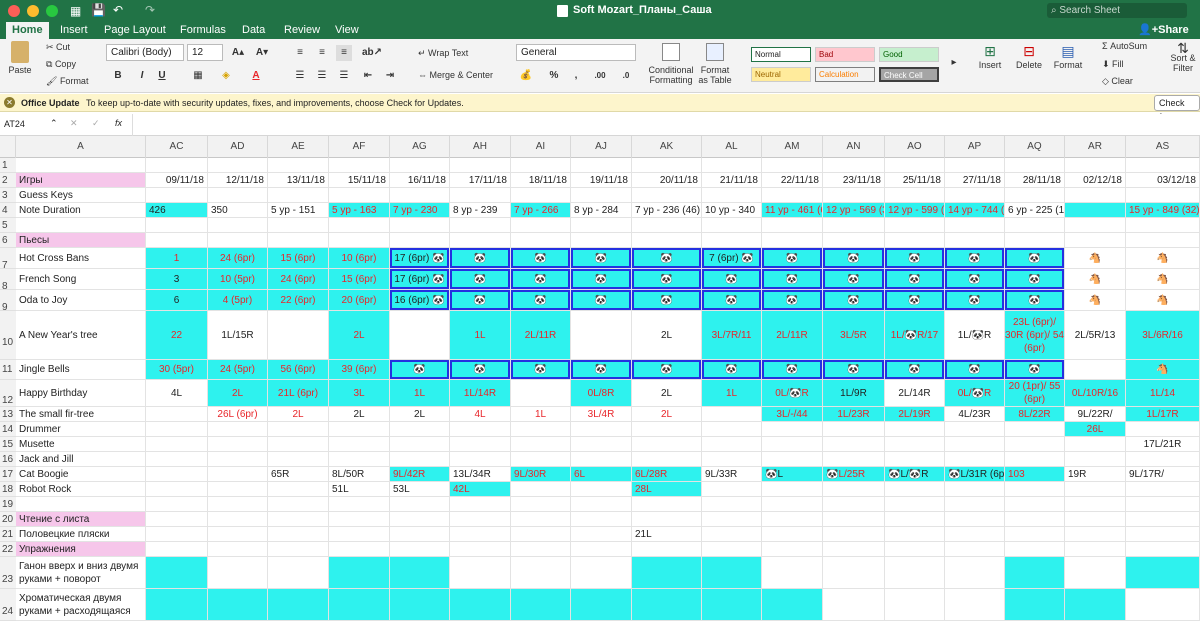 Image resolution: width=1200 pixels, height=641 pixels. Describe the element at coordinates (541, 180) in the screenshot. I see `cell: 18/11/18` at that location.